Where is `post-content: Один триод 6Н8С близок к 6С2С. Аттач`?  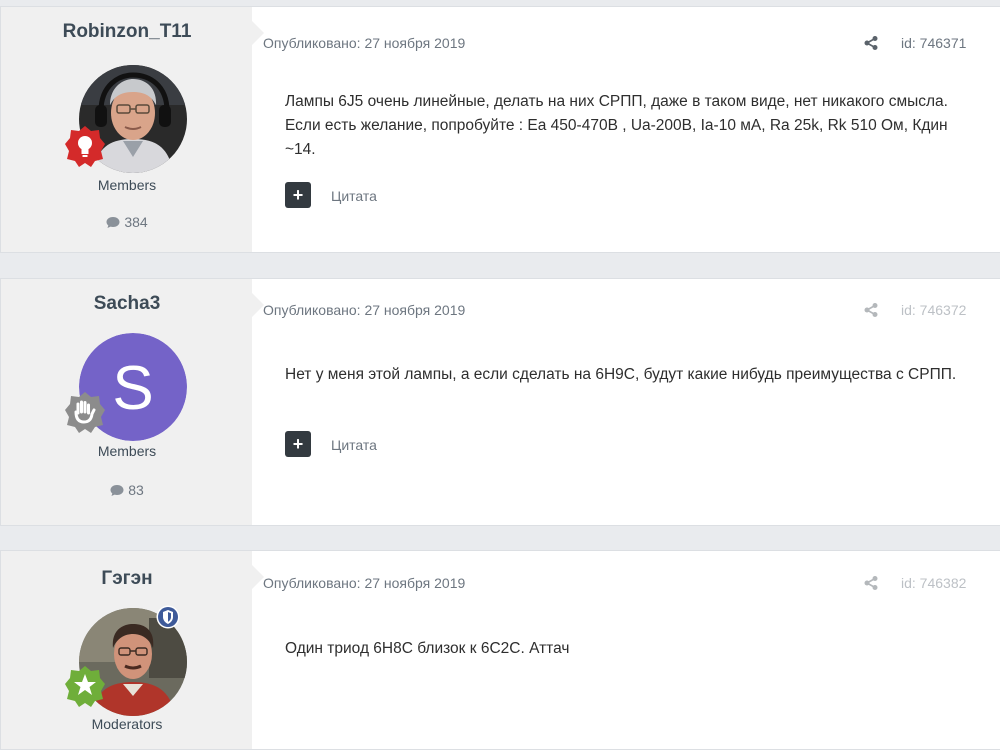 post-content: Один триод 6Н8С близок к 6С2С. Аттач is located at coordinates (427, 648).